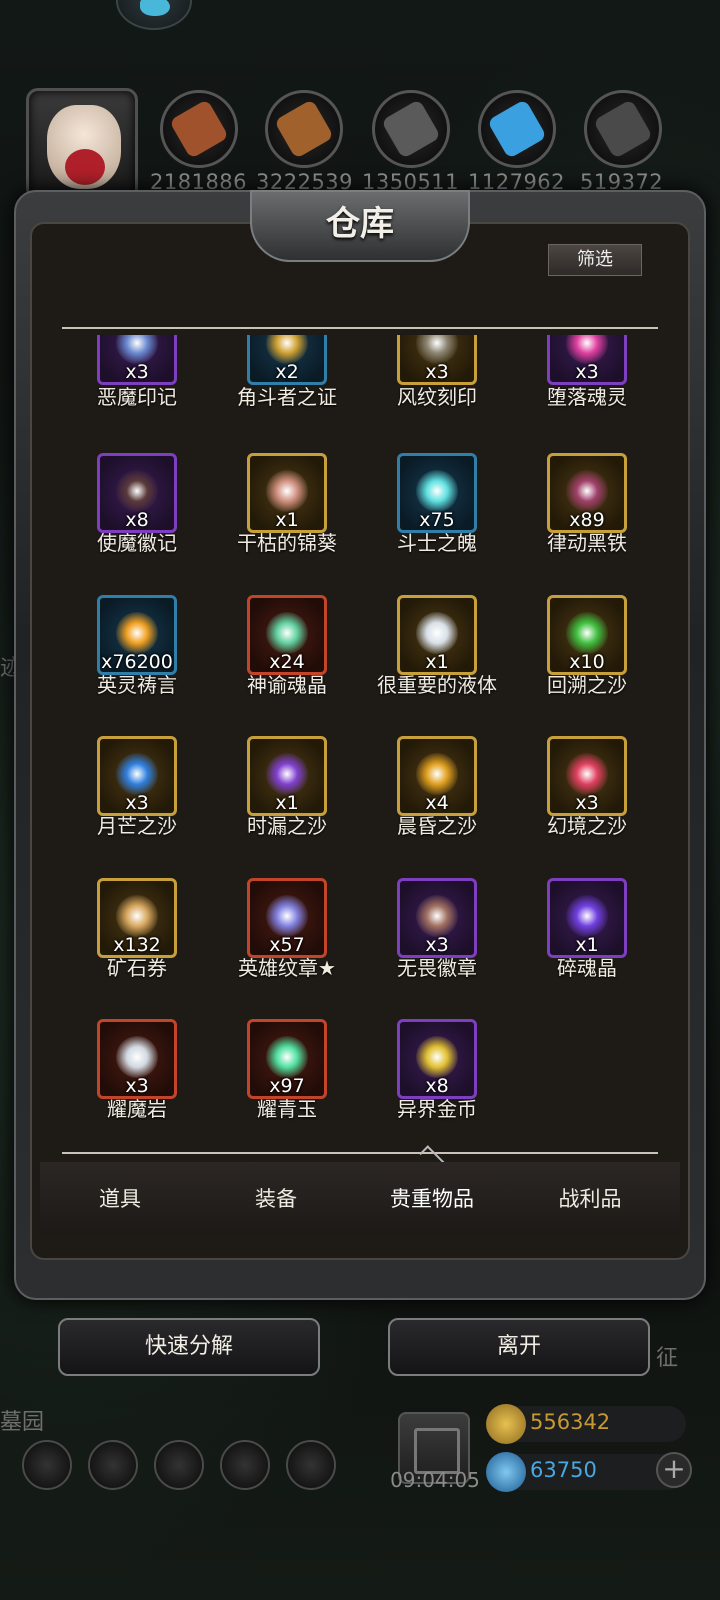 The image size is (720, 1600). Describe the element at coordinates (287, 942) in the screenshot. I see `item-cell: x57 英雄纹章★` at that location.